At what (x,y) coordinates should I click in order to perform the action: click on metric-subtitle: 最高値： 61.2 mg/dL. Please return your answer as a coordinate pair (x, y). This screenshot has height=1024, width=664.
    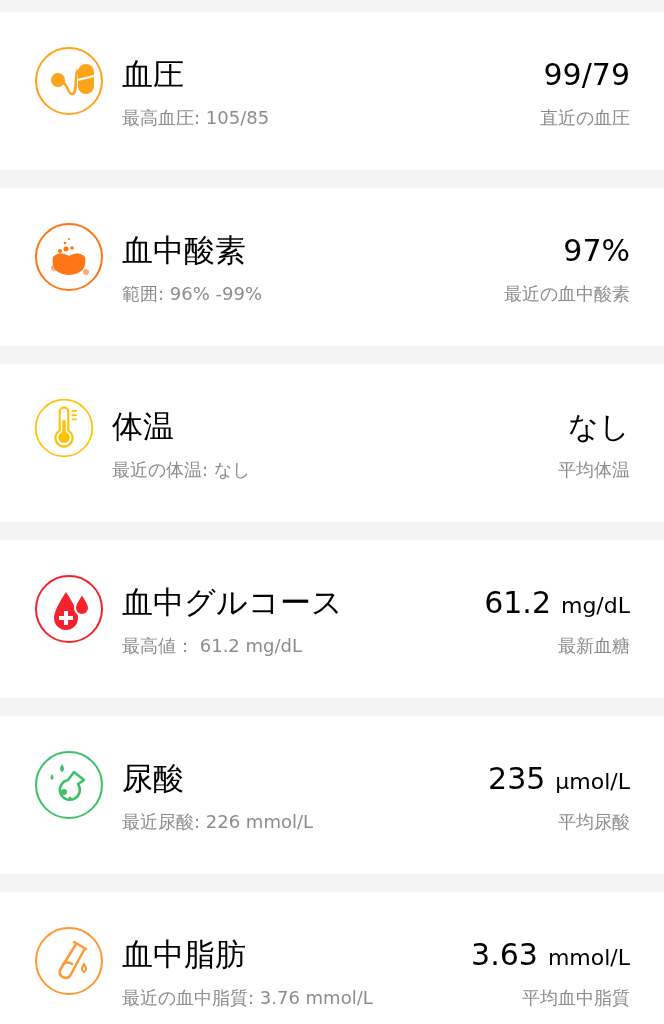
    Looking at the image, I should click on (212, 646).